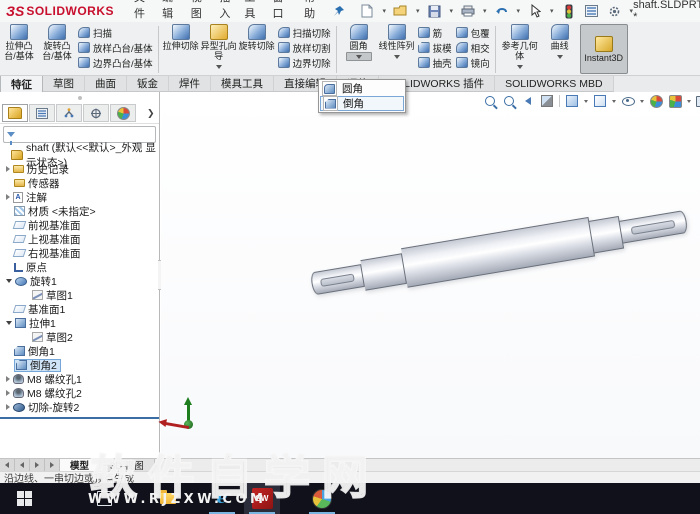  Describe the element at coordinates (181, 37) in the screenshot. I see `extruded-cut-button: 拉伸切除` at that location.